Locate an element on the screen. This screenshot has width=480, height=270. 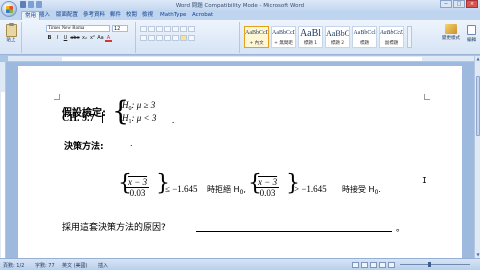
justify-icon is located at coordinates (167, 38).